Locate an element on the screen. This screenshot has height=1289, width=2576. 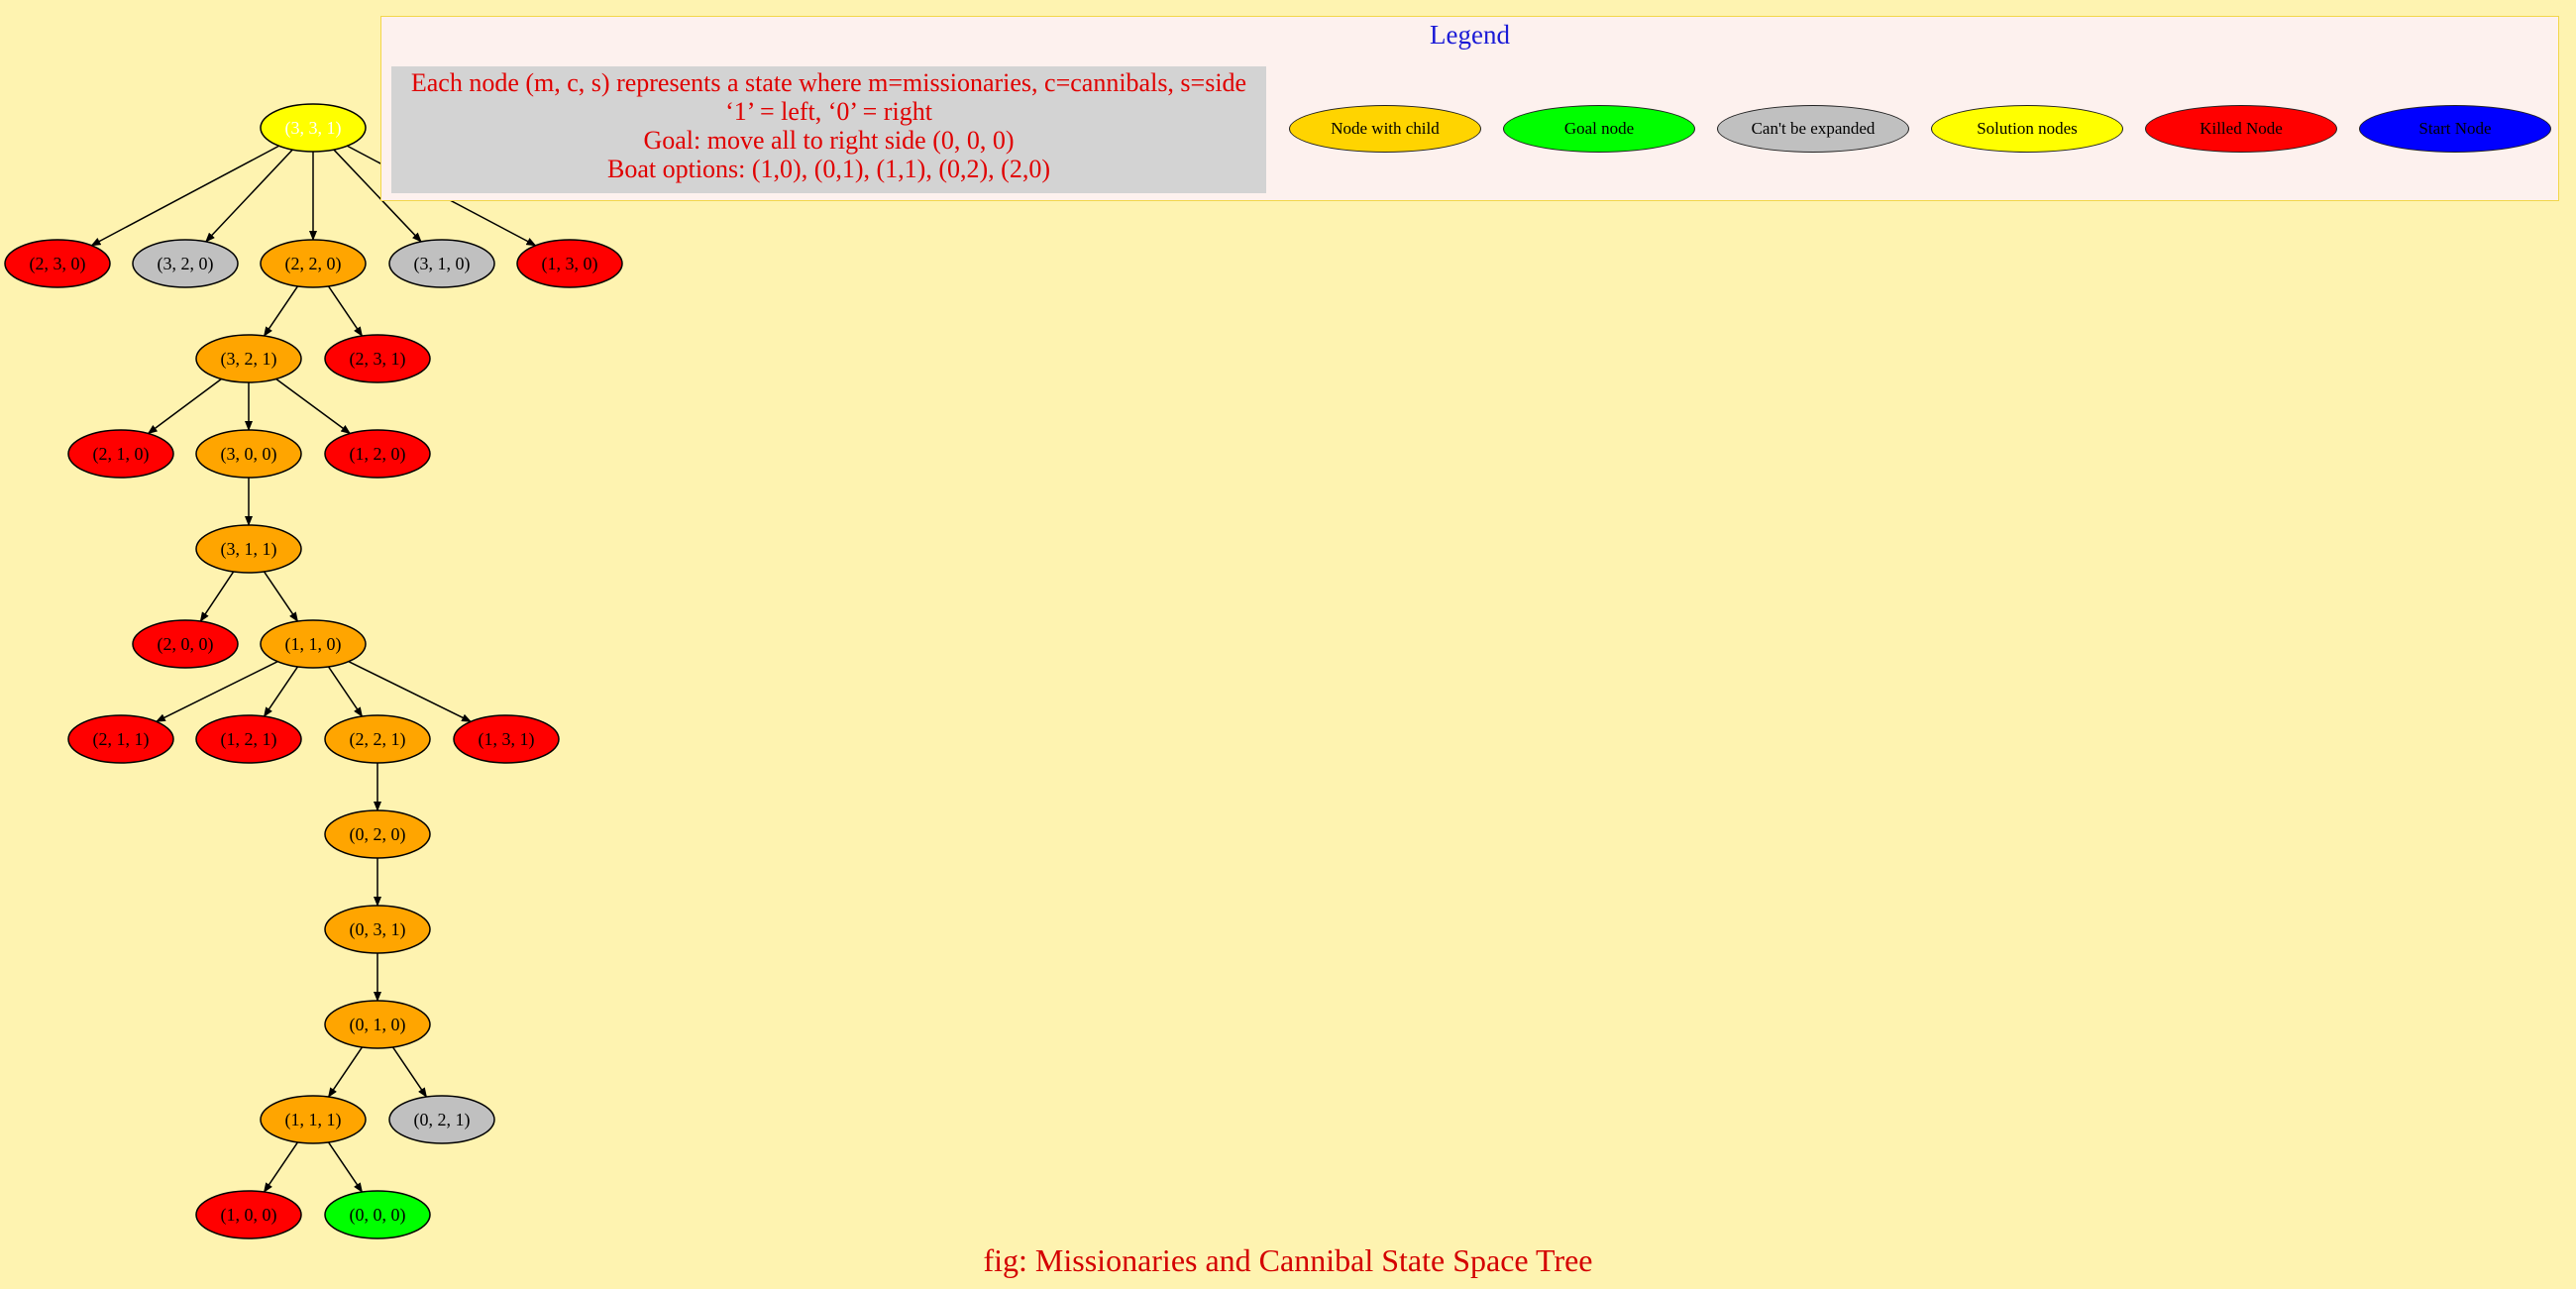
tree-node: (1, 3, 0) is located at coordinates (570, 263).